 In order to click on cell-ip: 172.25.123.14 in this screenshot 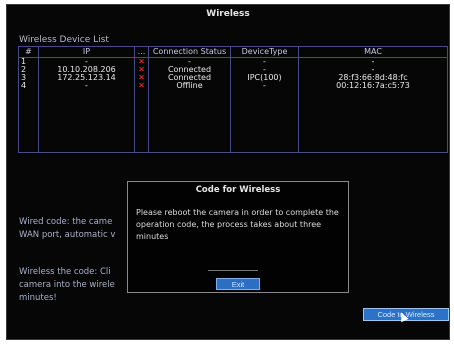, I will do `click(86, 78)`.